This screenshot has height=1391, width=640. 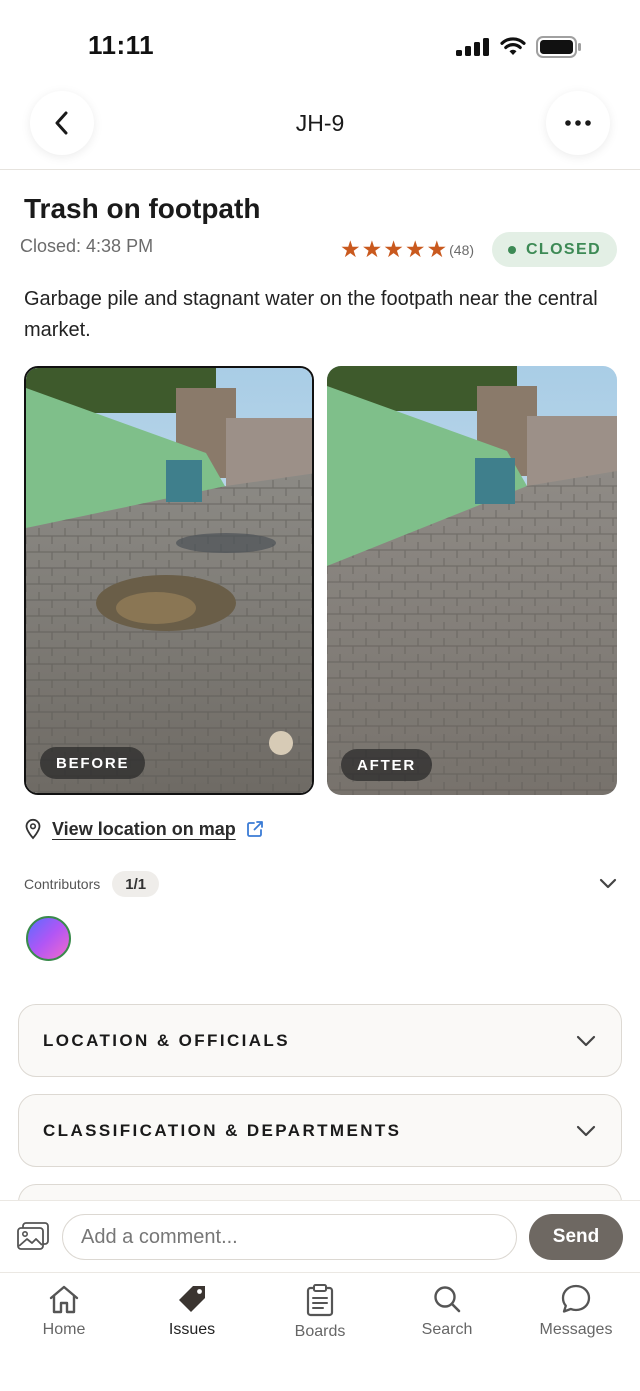 What do you see at coordinates (254, 829) in the screenshot?
I see `external-link-icon` at bounding box center [254, 829].